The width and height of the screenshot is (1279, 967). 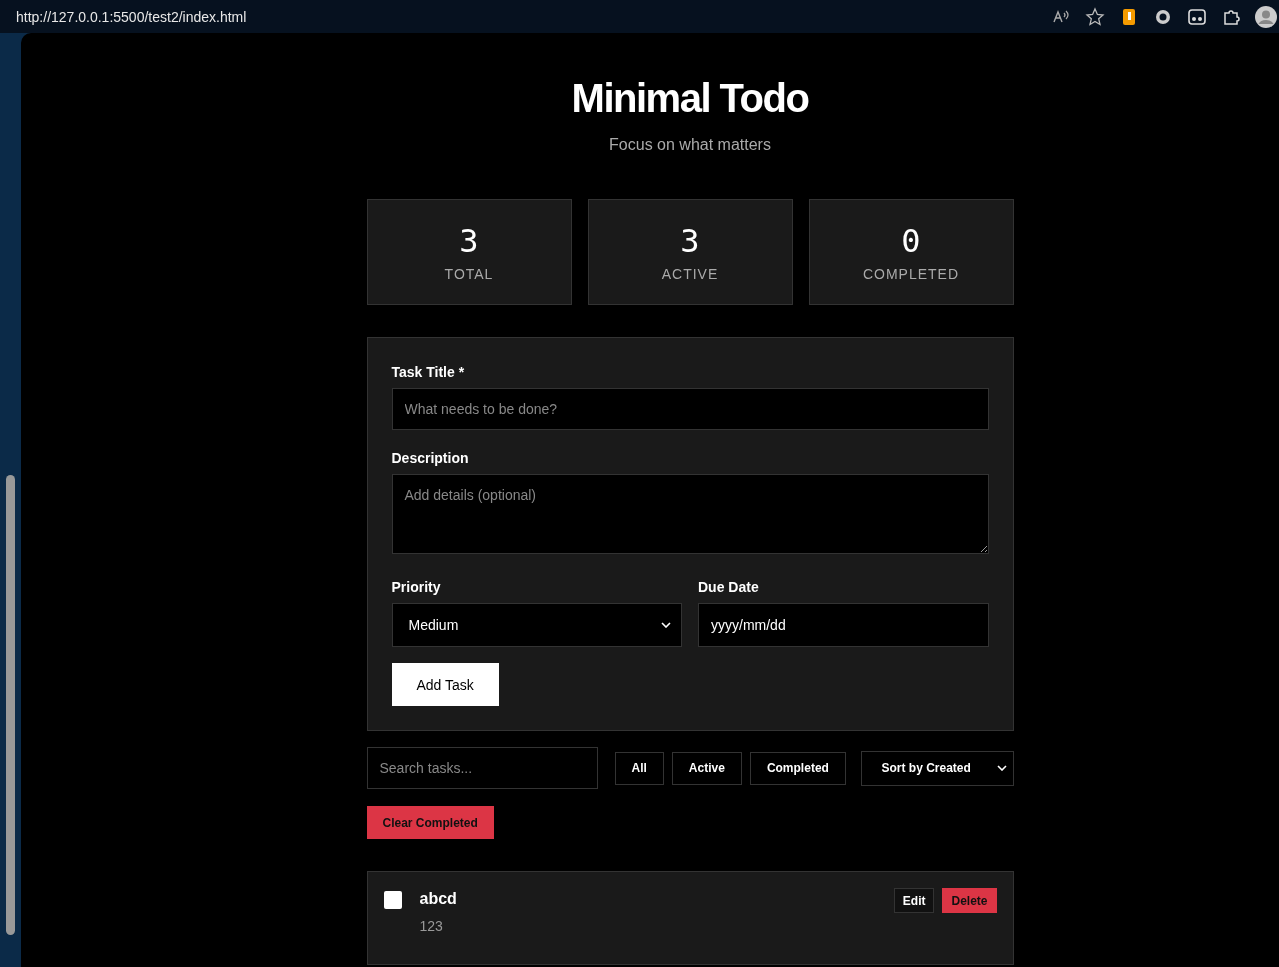 What do you see at coordinates (937, 768) in the screenshot?
I see `sort-select: Sort by Created` at bounding box center [937, 768].